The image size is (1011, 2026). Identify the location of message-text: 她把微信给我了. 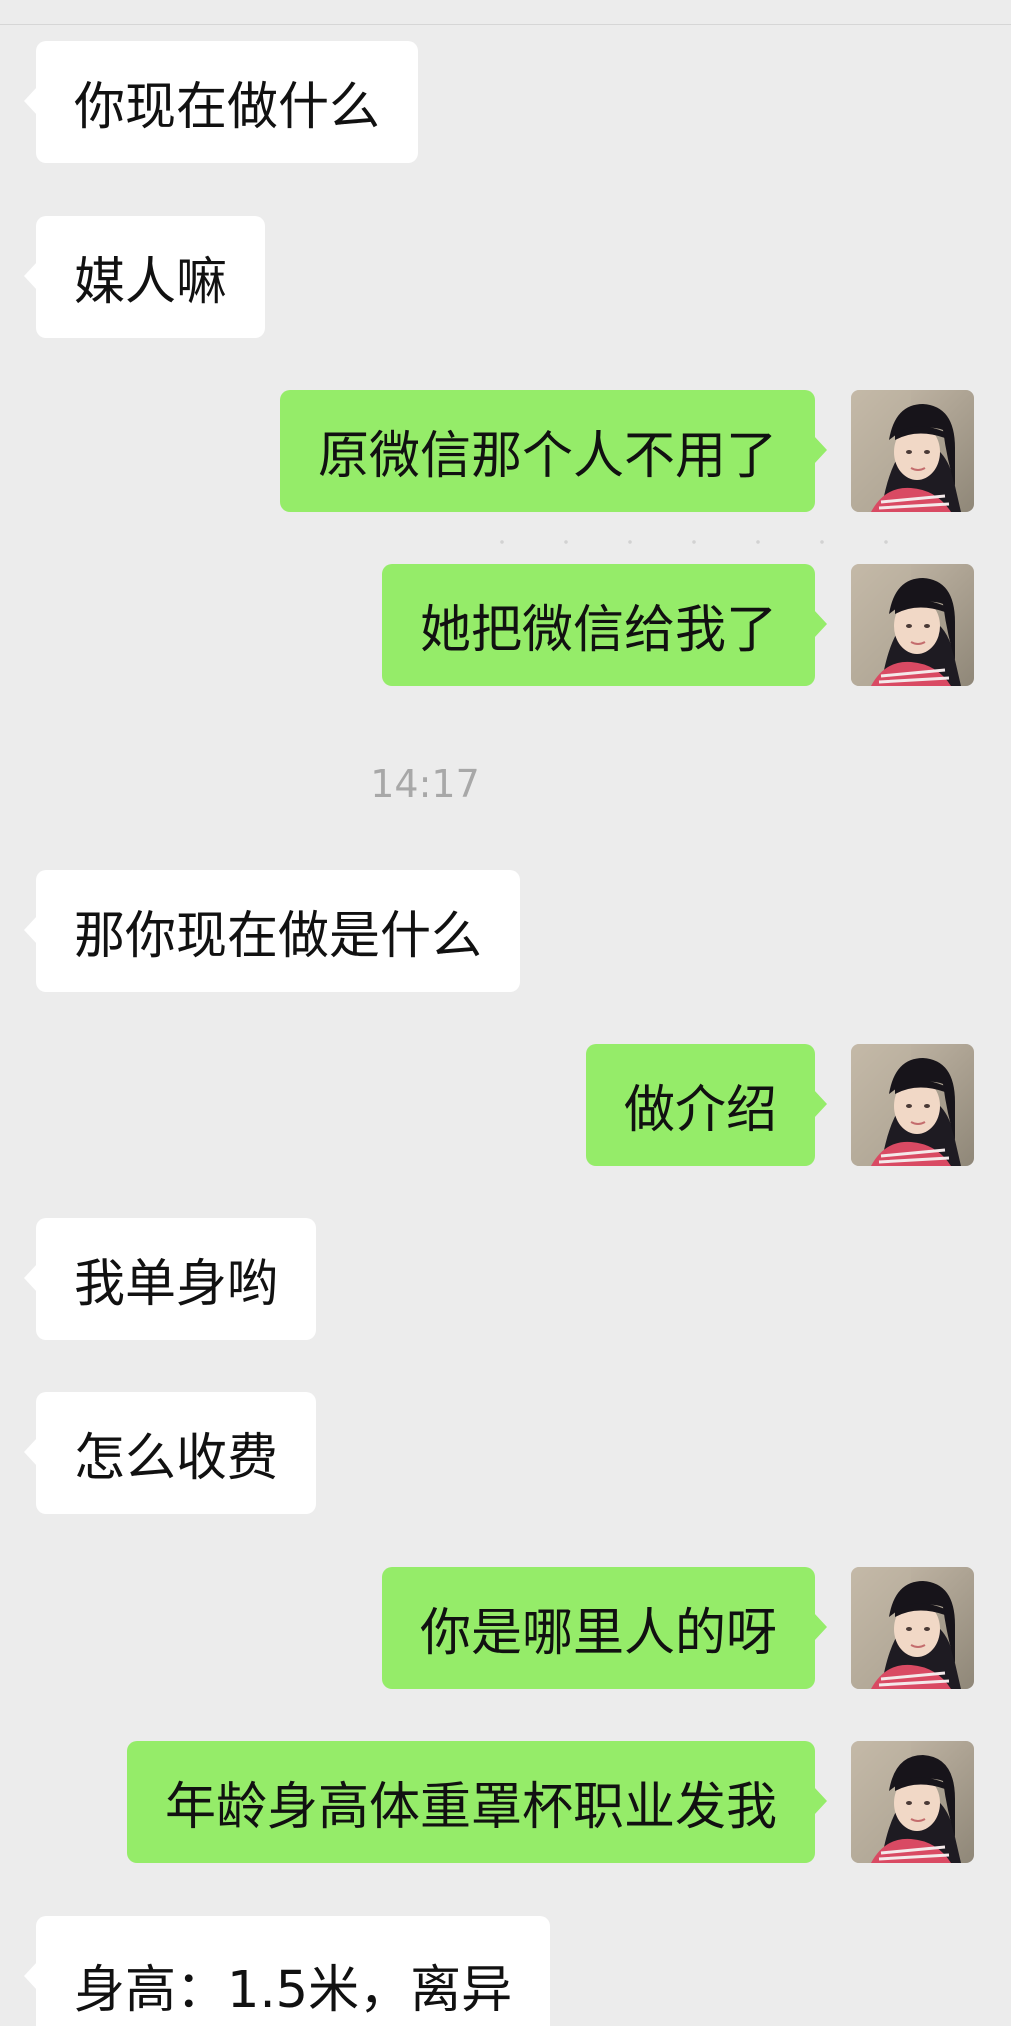
(598, 630).